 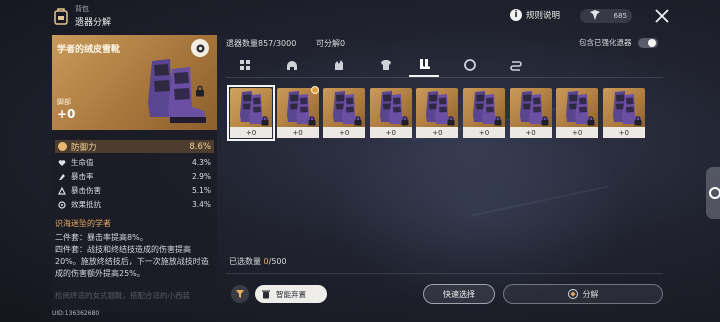 What do you see at coordinates (662, 16) in the screenshot?
I see `close-icon` at bounding box center [662, 16].